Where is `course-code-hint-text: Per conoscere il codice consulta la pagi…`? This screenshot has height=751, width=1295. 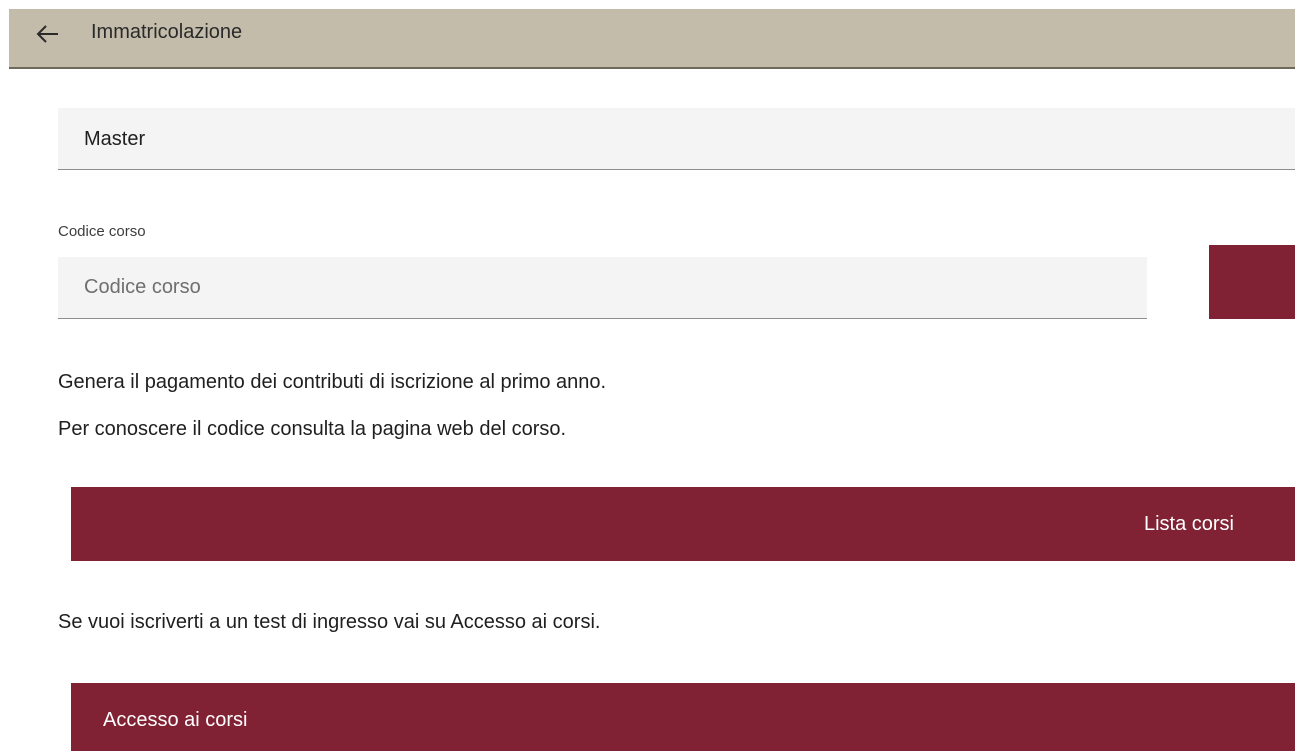 course-code-hint-text: Per conoscere il codice consulta la pagi… is located at coordinates (312, 429).